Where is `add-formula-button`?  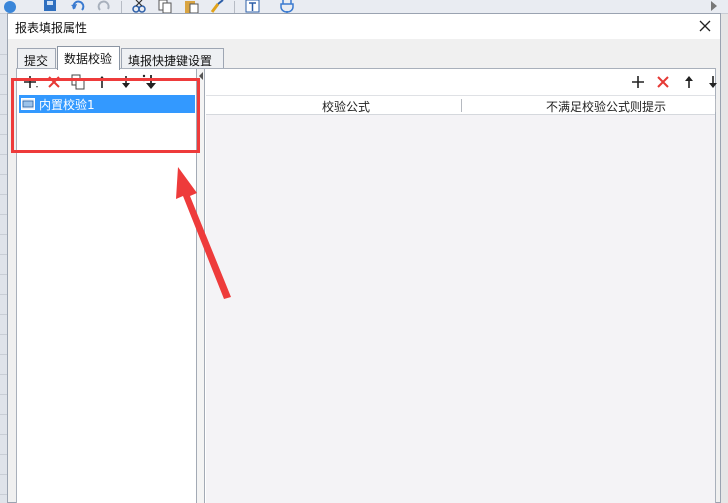
add-formula-button is located at coordinates (638, 82).